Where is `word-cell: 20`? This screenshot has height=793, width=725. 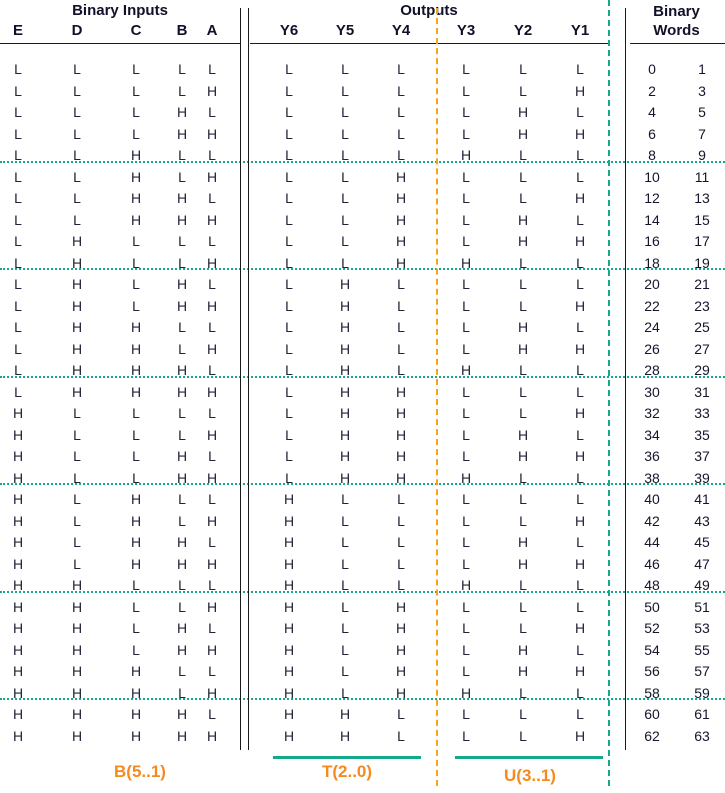 word-cell: 20 is located at coordinates (652, 284).